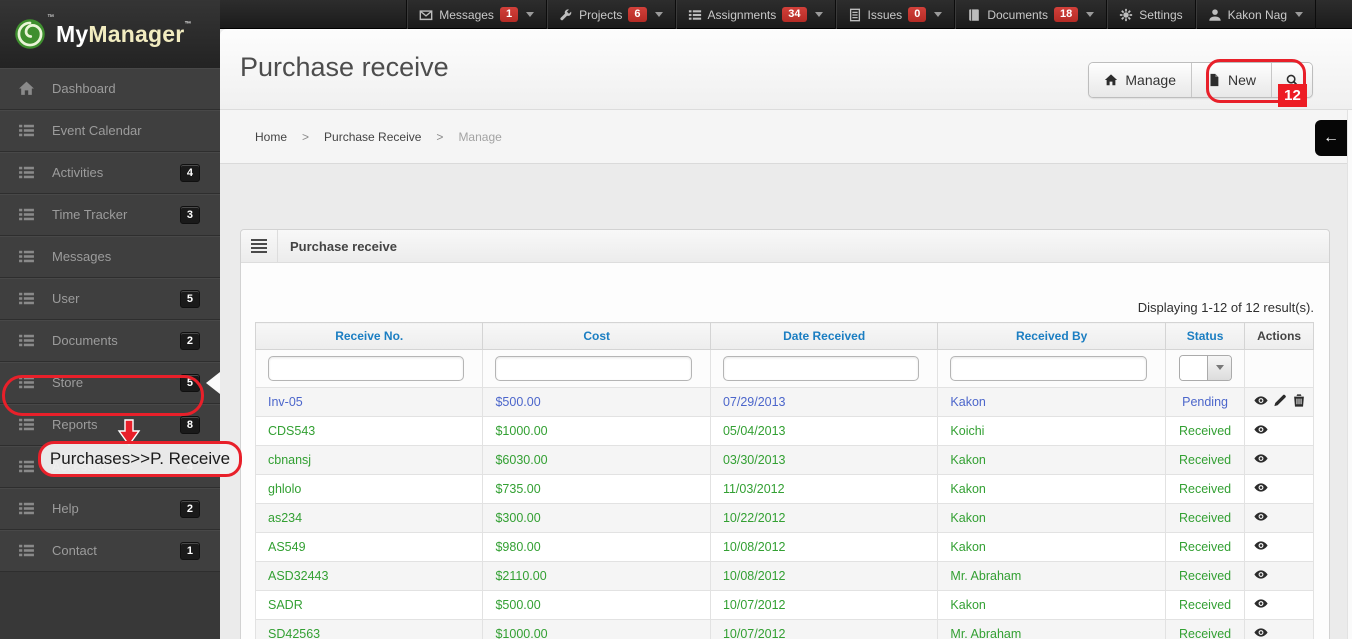 Image resolution: width=1352 pixels, height=639 pixels. I want to click on column-header-received-by: Received By, so click(1051, 336).